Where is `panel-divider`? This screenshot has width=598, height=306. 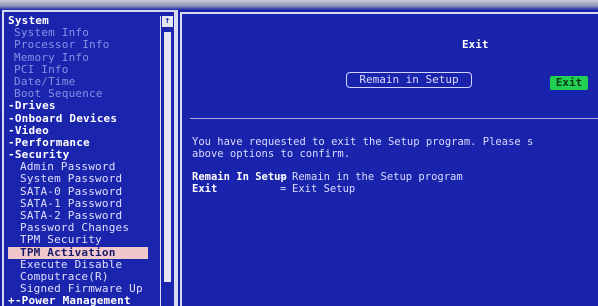
panel-divider is located at coordinates (176, 158).